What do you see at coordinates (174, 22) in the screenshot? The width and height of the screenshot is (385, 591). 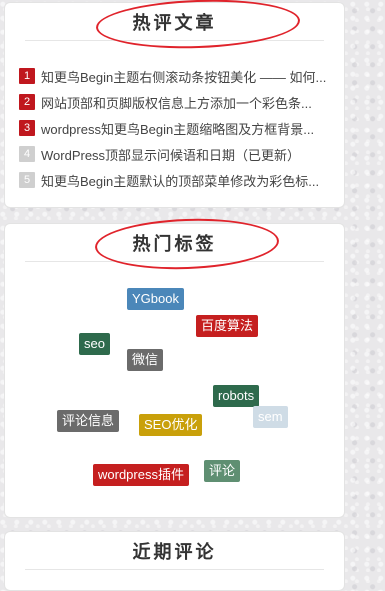 I see `hot-comments-title: 热评文章` at bounding box center [174, 22].